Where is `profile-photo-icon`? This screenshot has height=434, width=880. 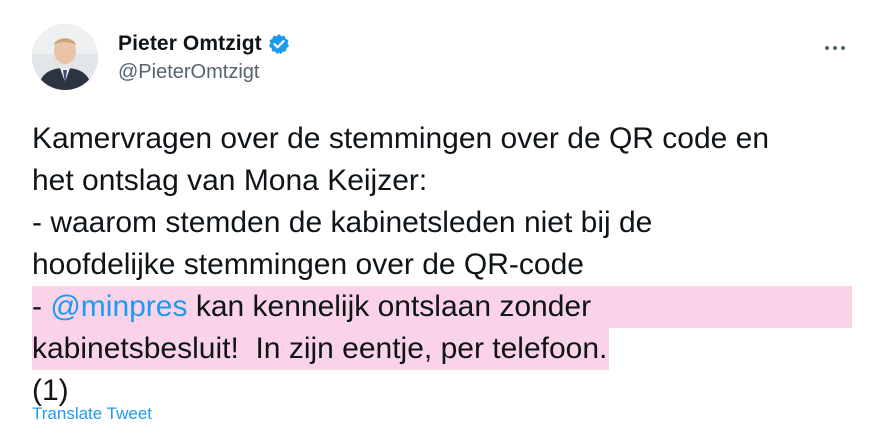
profile-photo-icon is located at coordinates (65, 57).